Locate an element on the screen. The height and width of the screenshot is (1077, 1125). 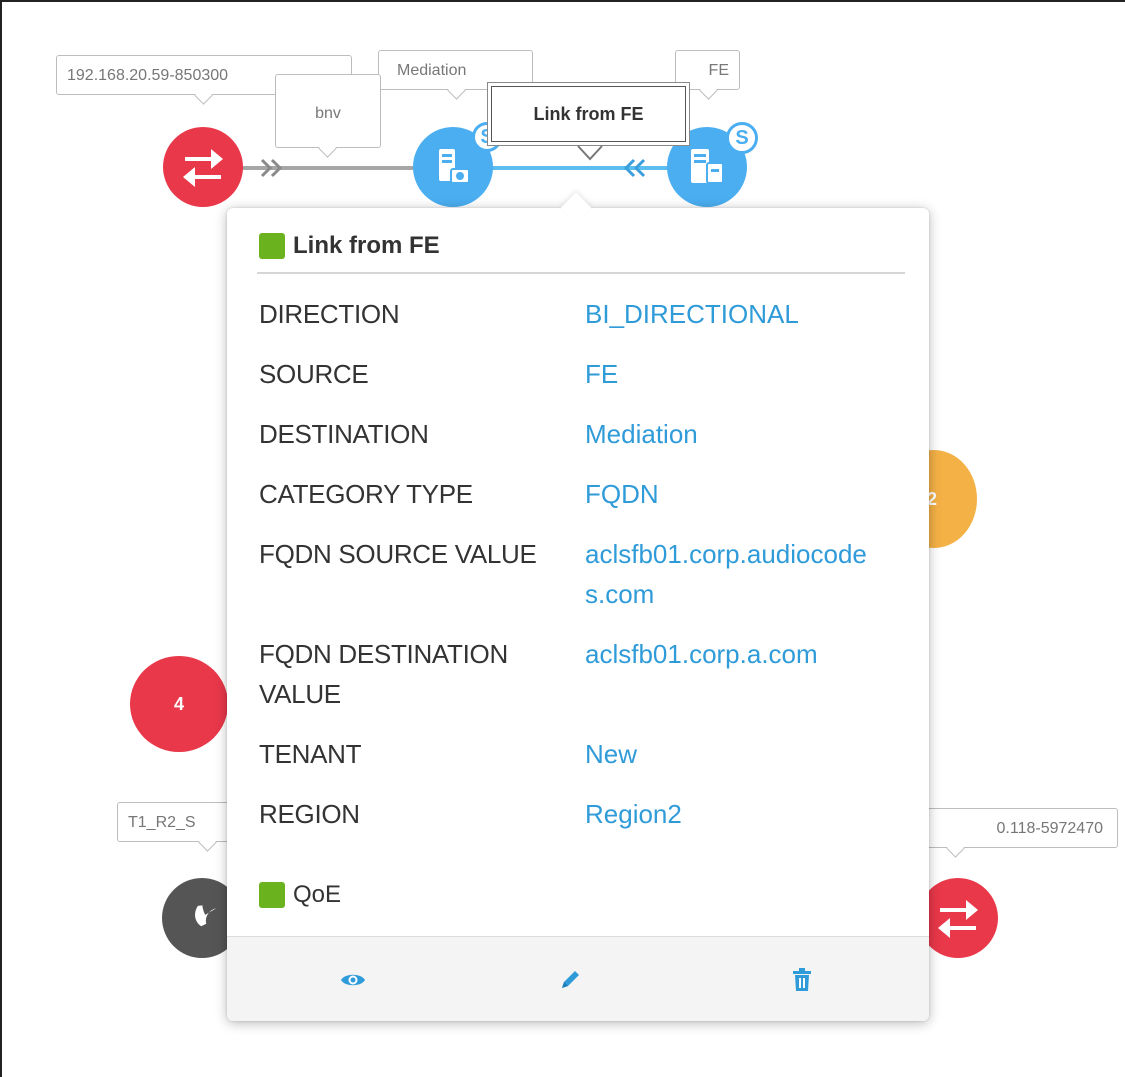
popup-actions is located at coordinates (578, 978).